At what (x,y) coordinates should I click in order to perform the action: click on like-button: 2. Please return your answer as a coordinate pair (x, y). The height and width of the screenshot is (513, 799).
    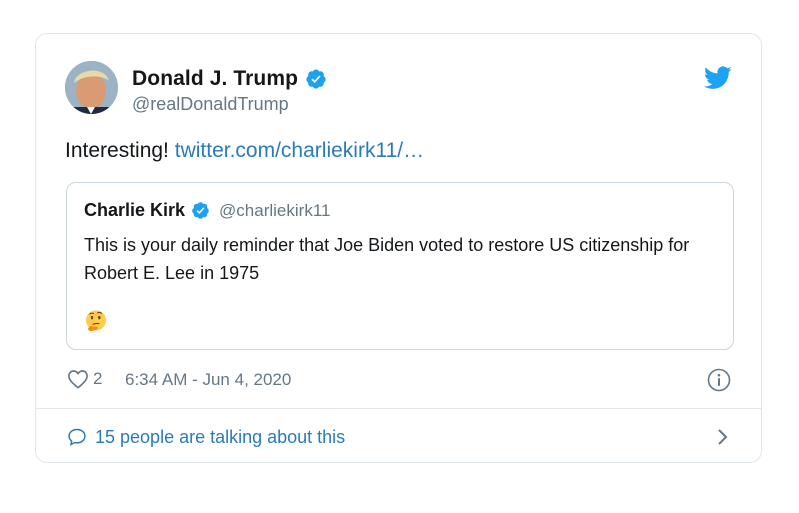
    Looking at the image, I should click on (84, 379).